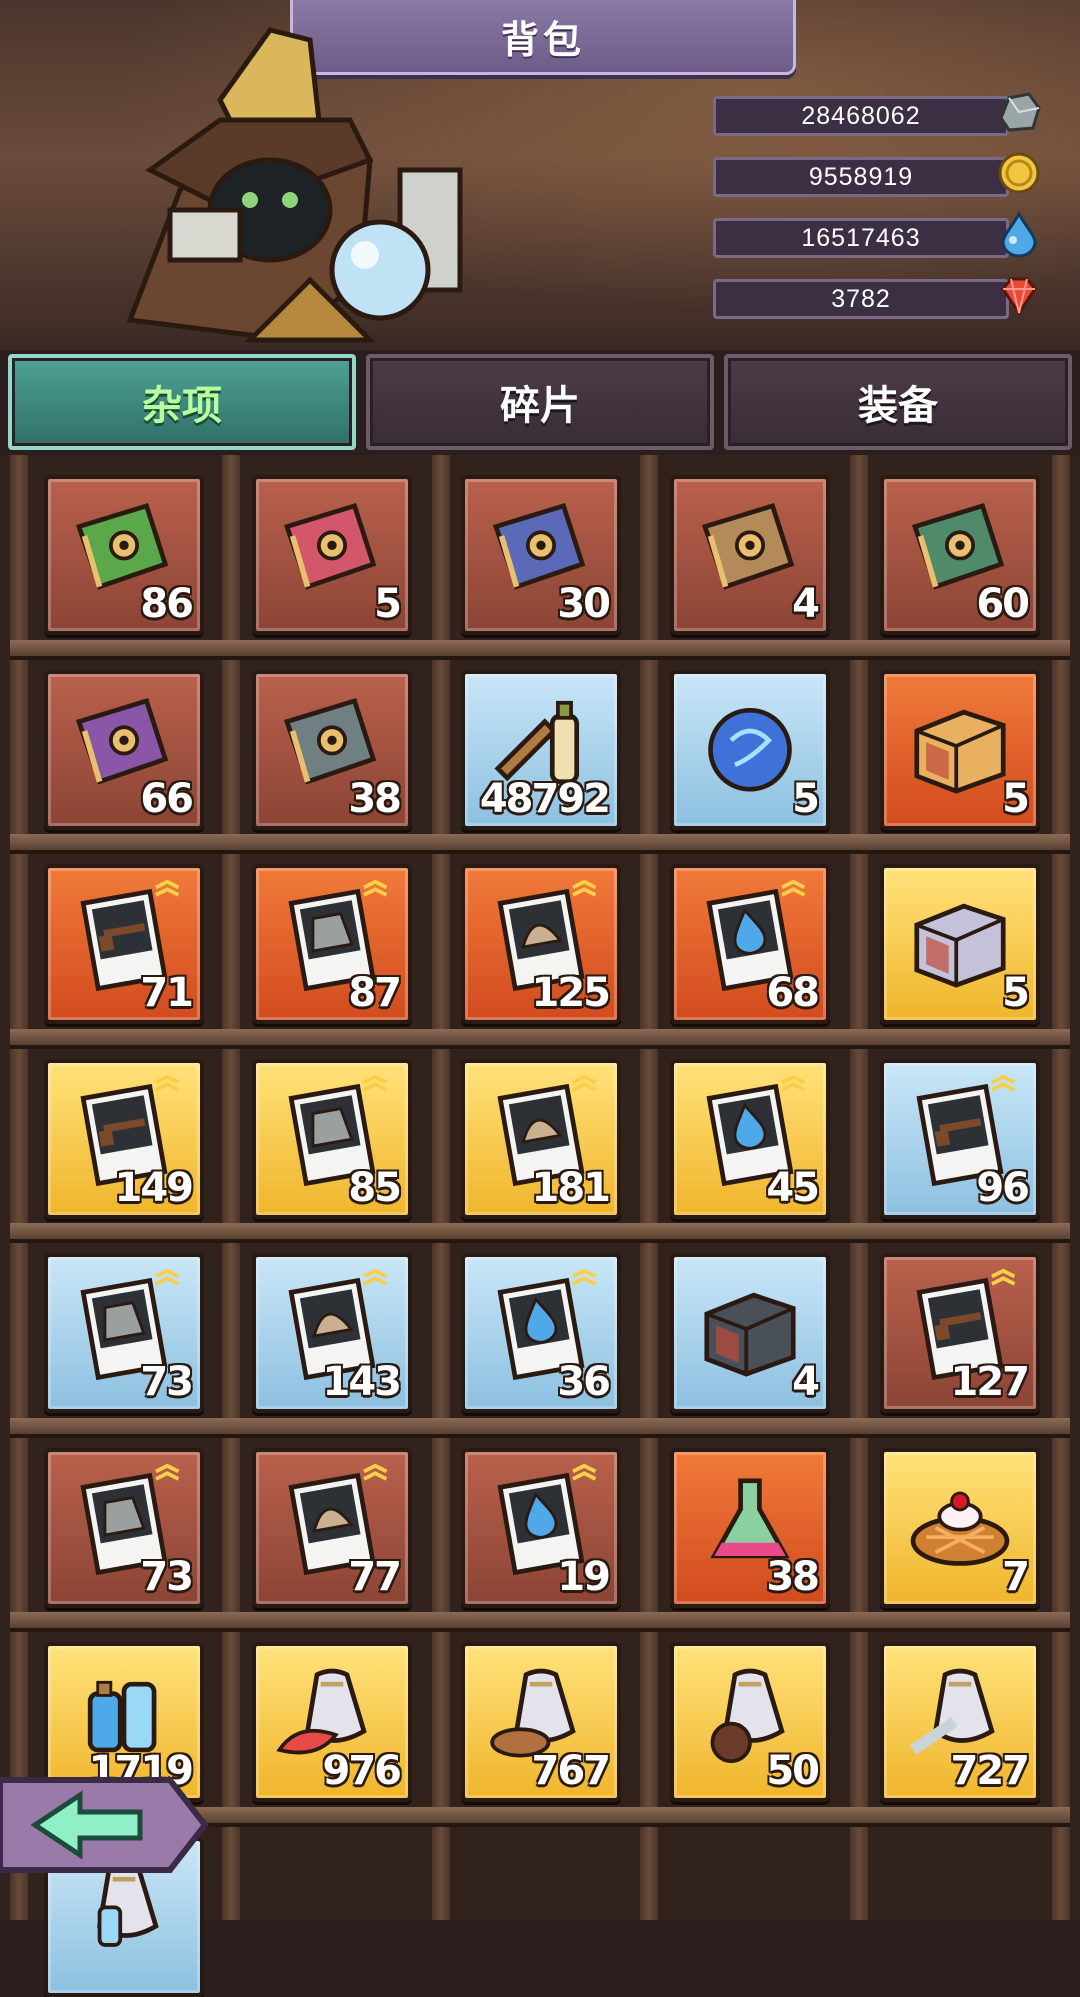 The width and height of the screenshot is (1080, 1997). Describe the element at coordinates (124, 750) in the screenshot. I see `inventory-slot: 66` at that location.